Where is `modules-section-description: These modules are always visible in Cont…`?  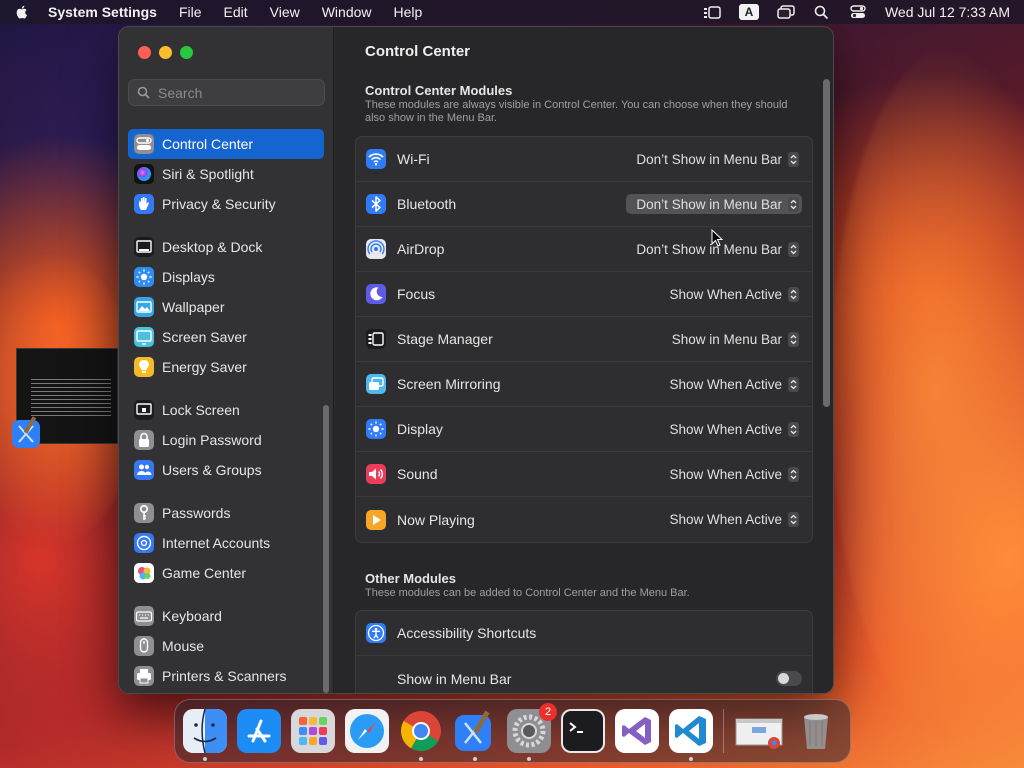 modules-section-description: These modules are always visible in Cont… is located at coordinates (576, 111).